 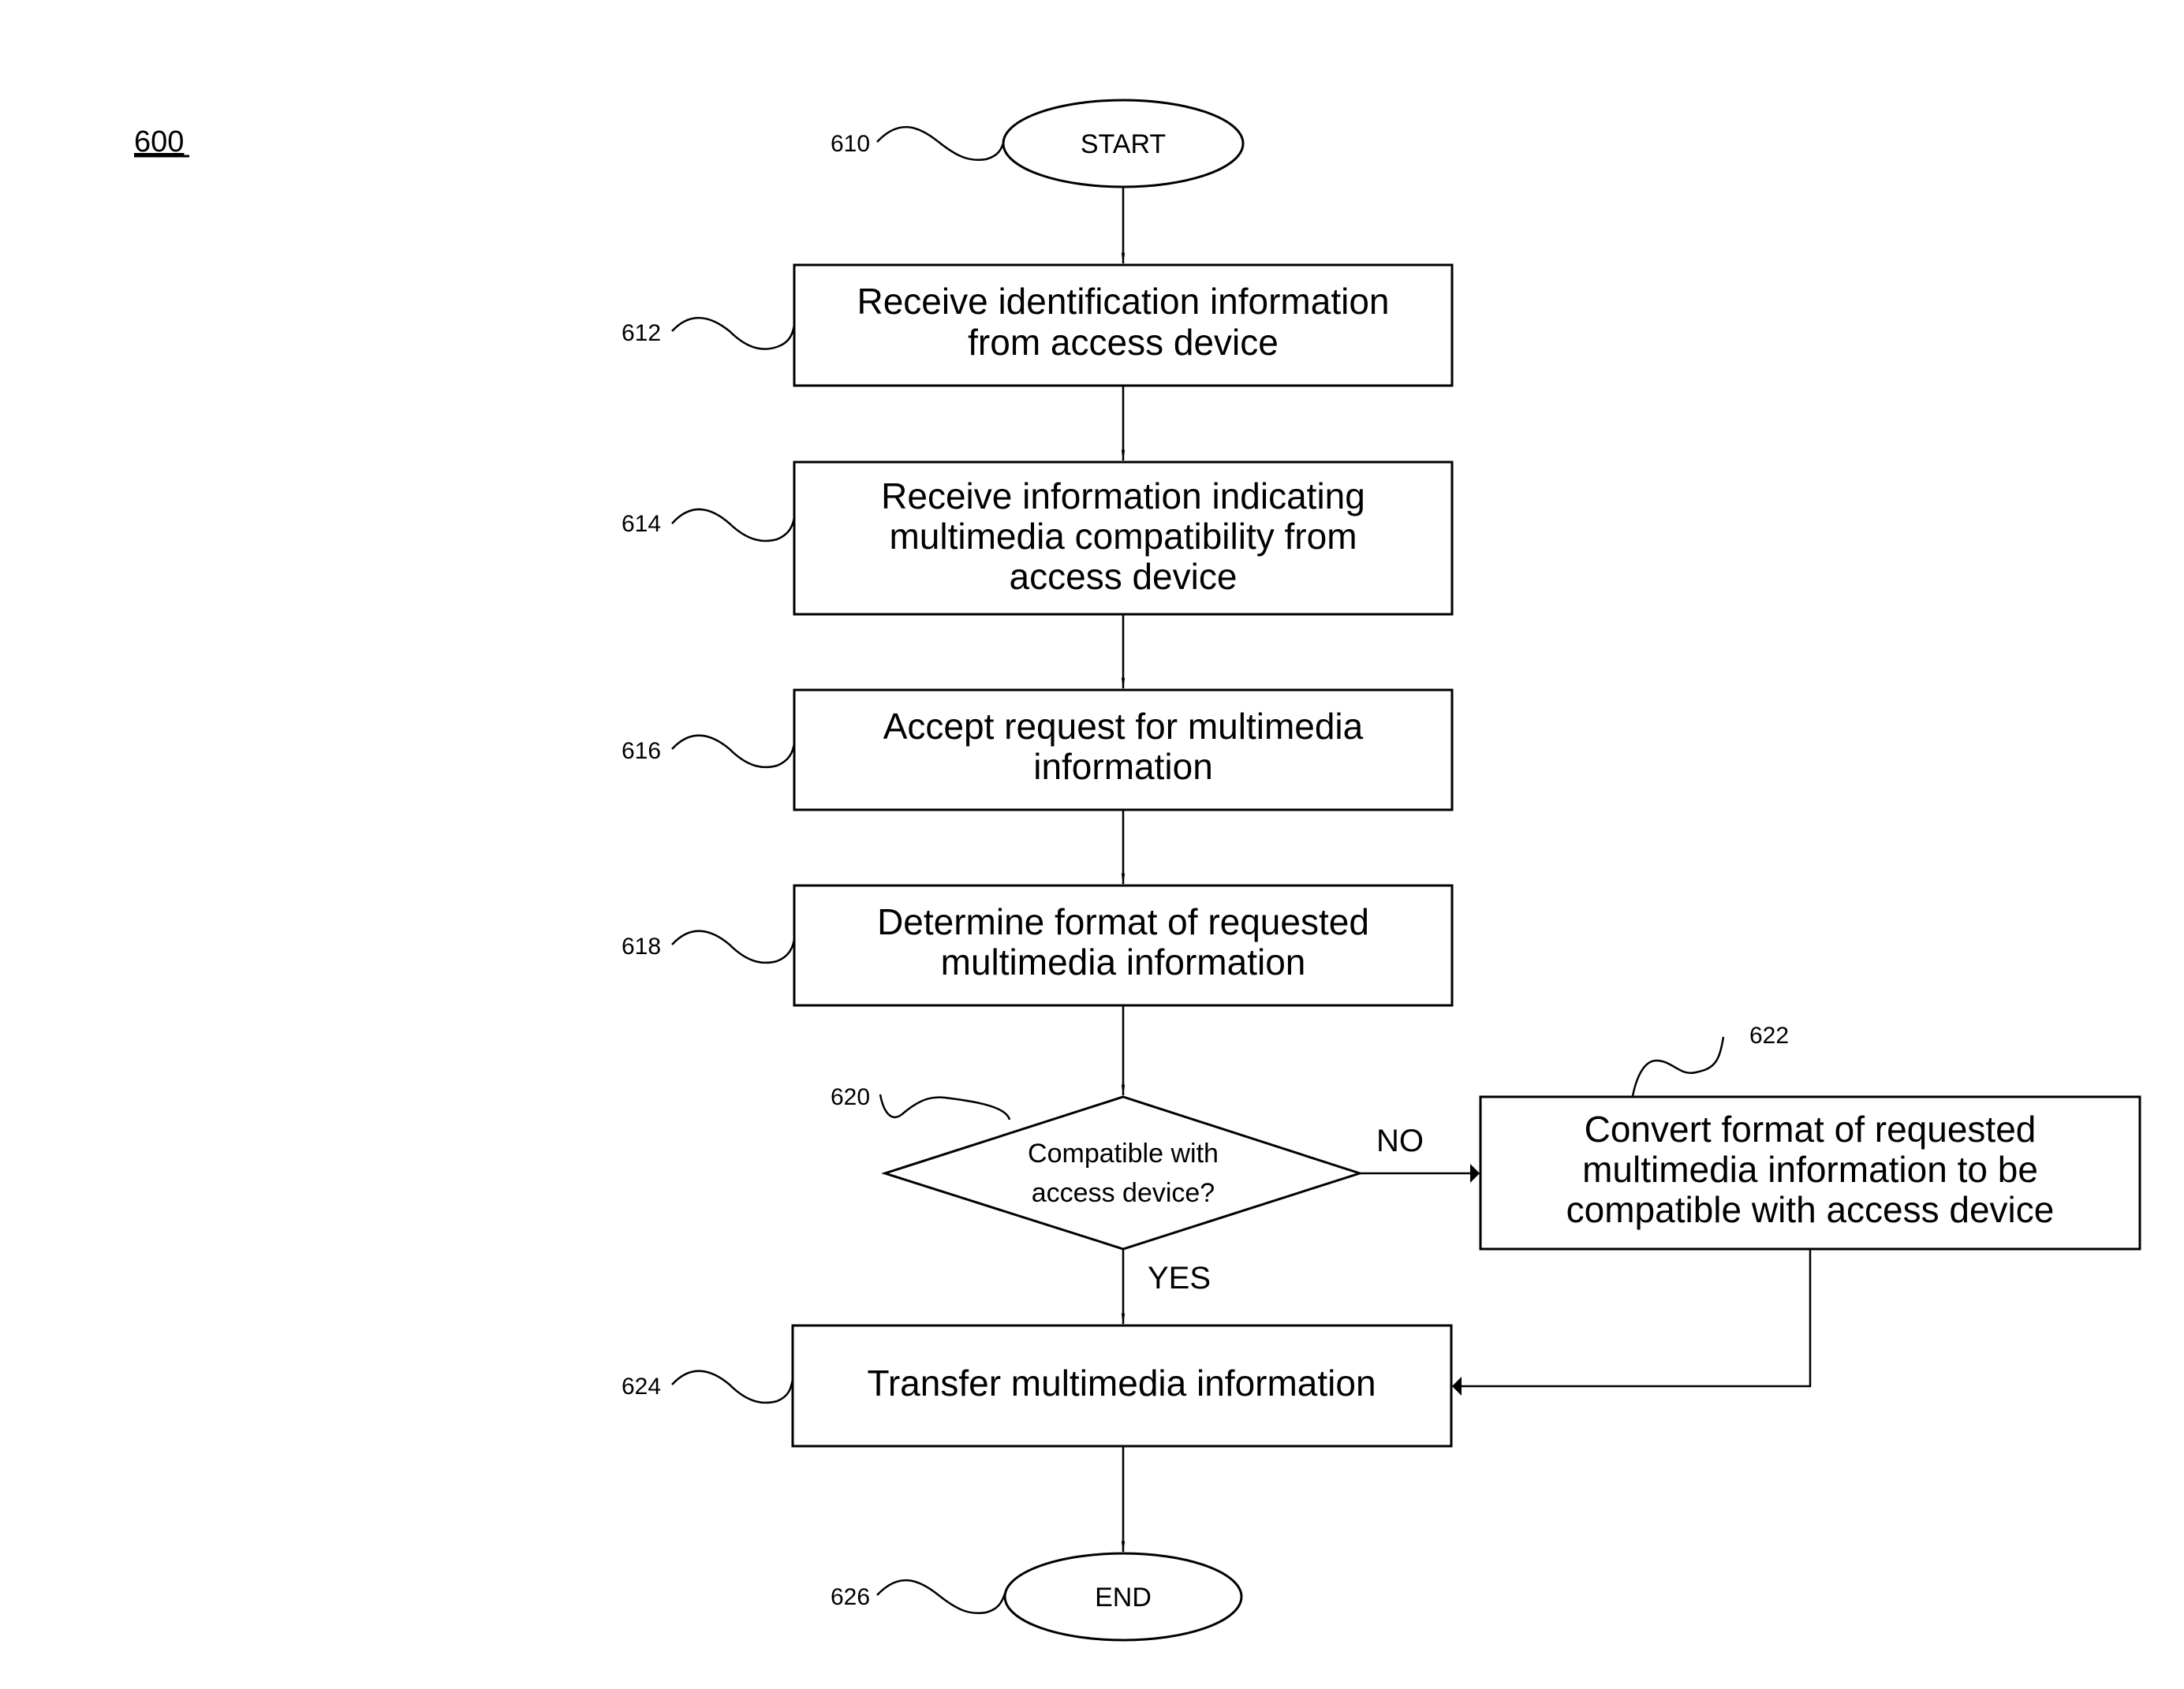 What do you see at coordinates (1810, 1209) in the screenshot?
I see `step-622-line-3: compatible with access device` at bounding box center [1810, 1209].